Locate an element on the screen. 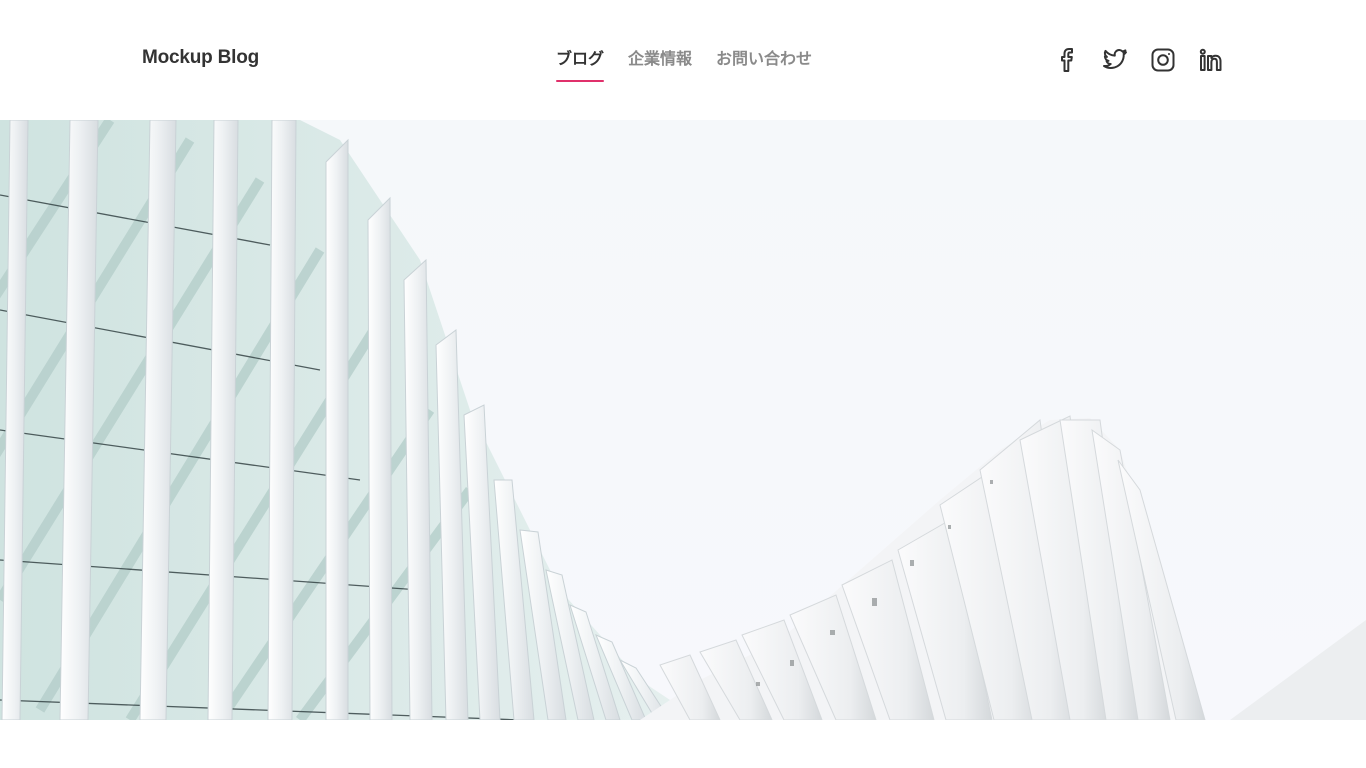  nav-item-blog: ブログ is located at coordinates (580, 65).